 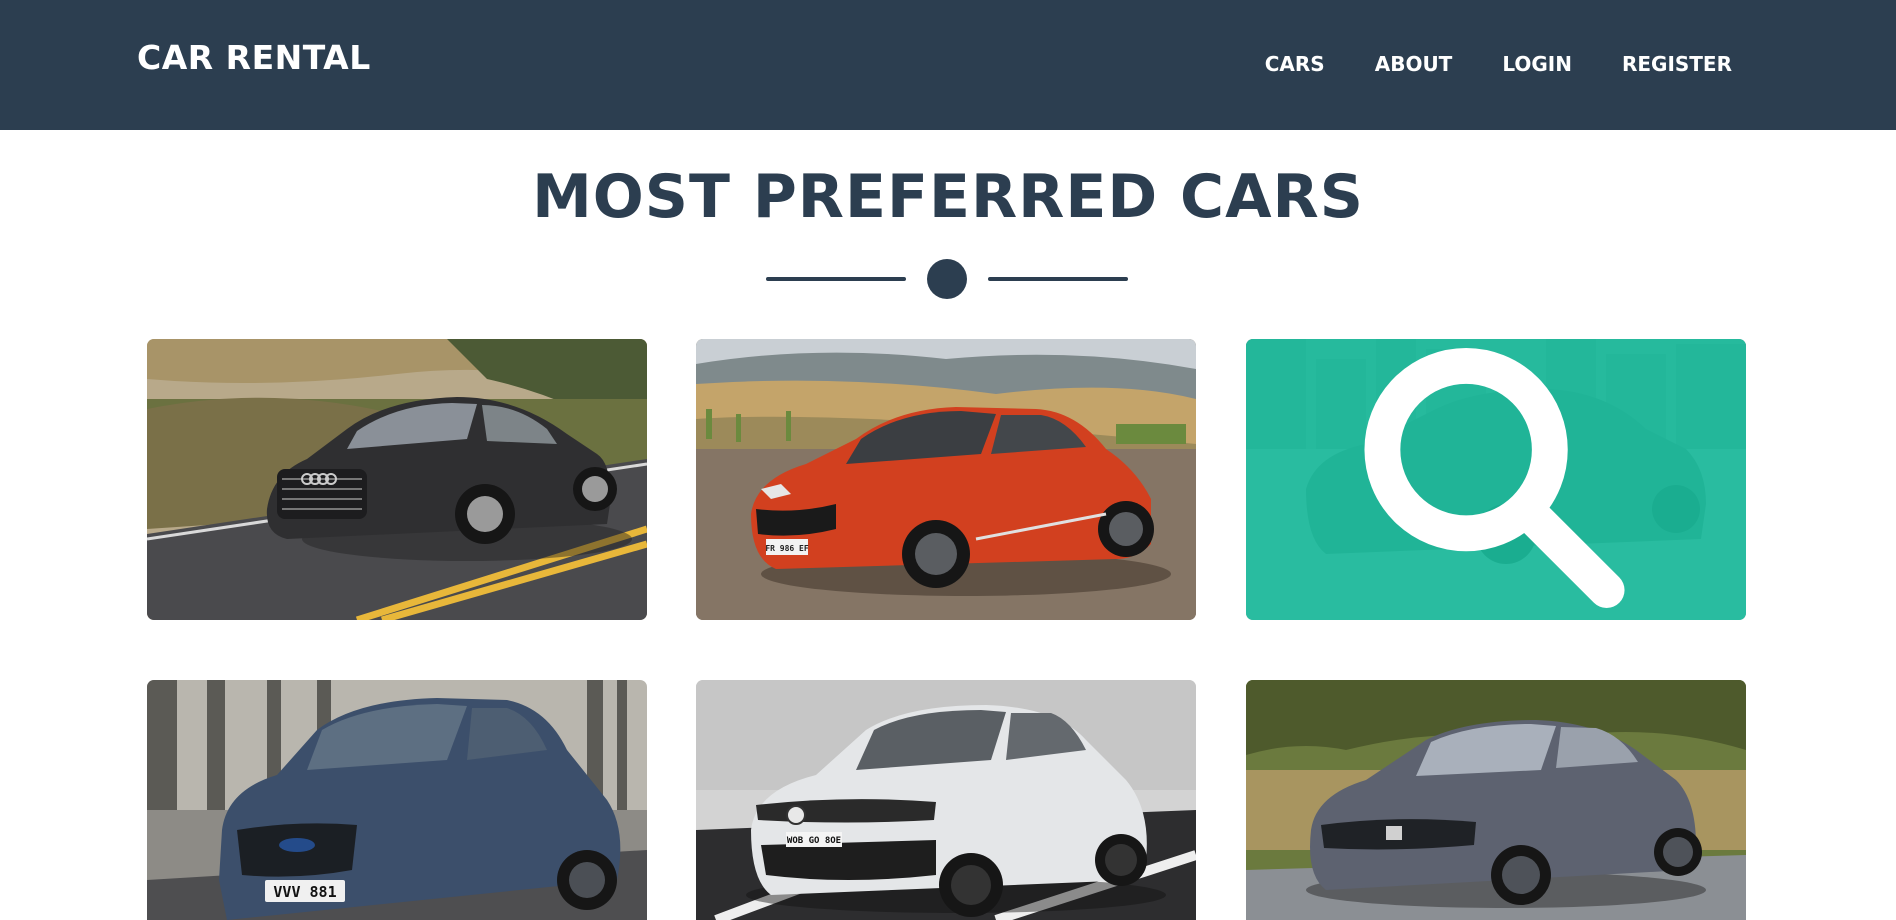 What do you see at coordinates (814, 841) in the screenshot?
I see `plate-text-vw: WOB GO 8OE` at bounding box center [814, 841].